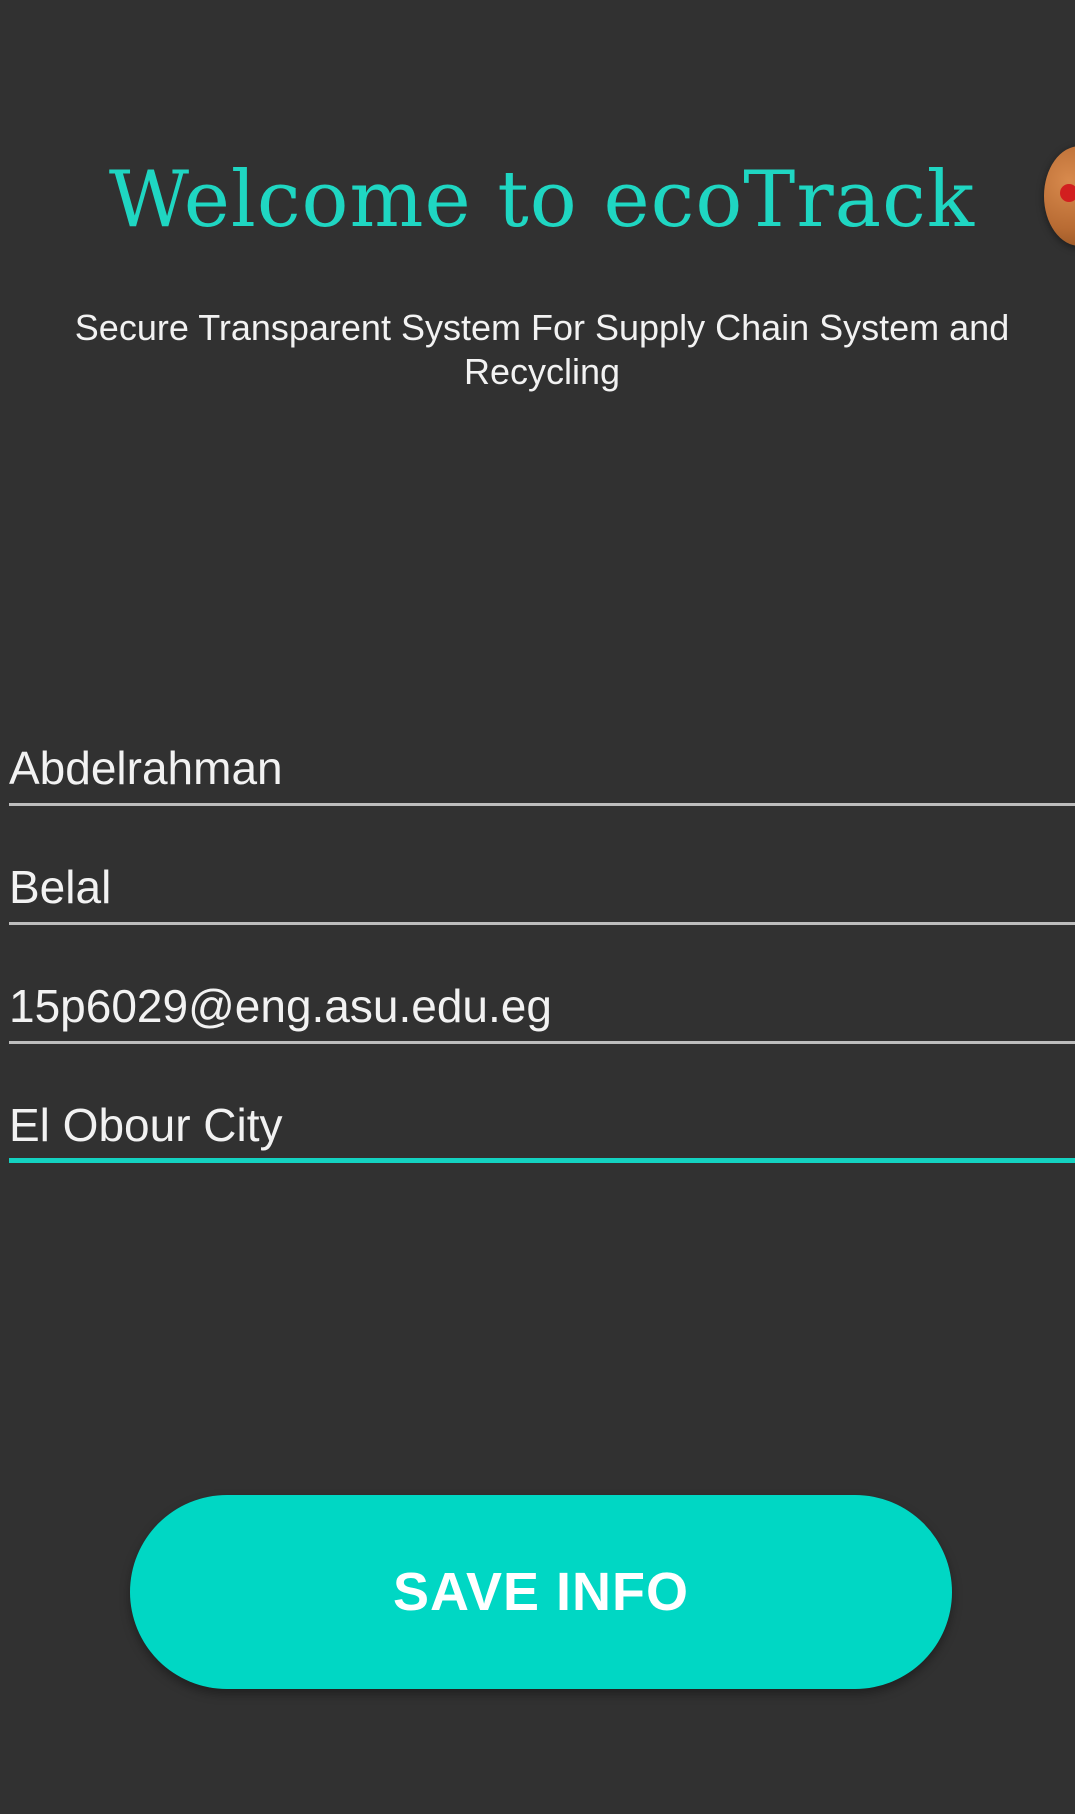  Describe the element at coordinates (542, 768) in the screenshot. I see `first-name-input` at that location.